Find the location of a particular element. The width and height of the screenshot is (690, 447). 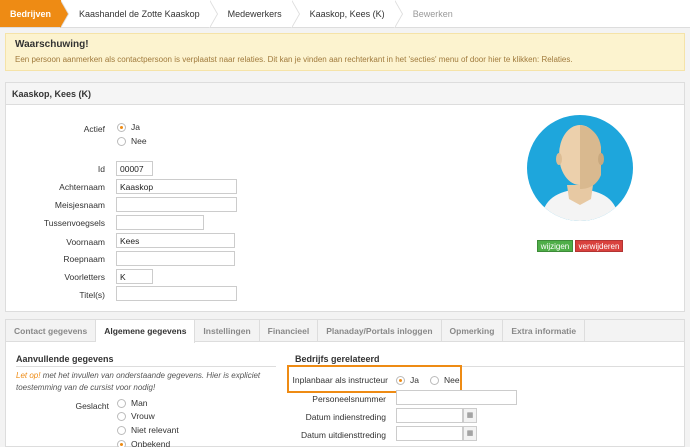

delete-photo-button: verwijderen is located at coordinates (599, 246).